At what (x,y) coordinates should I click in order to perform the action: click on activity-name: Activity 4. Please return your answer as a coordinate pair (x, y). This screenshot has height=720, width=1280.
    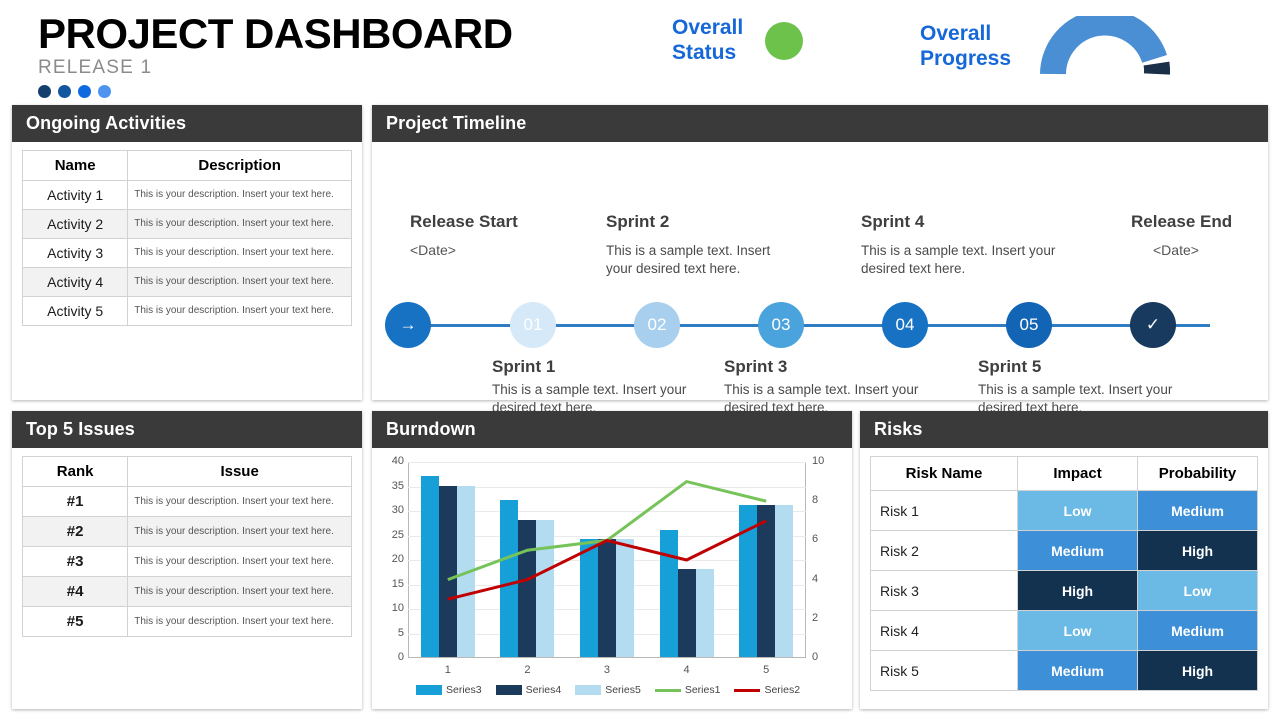
    Looking at the image, I should click on (75, 282).